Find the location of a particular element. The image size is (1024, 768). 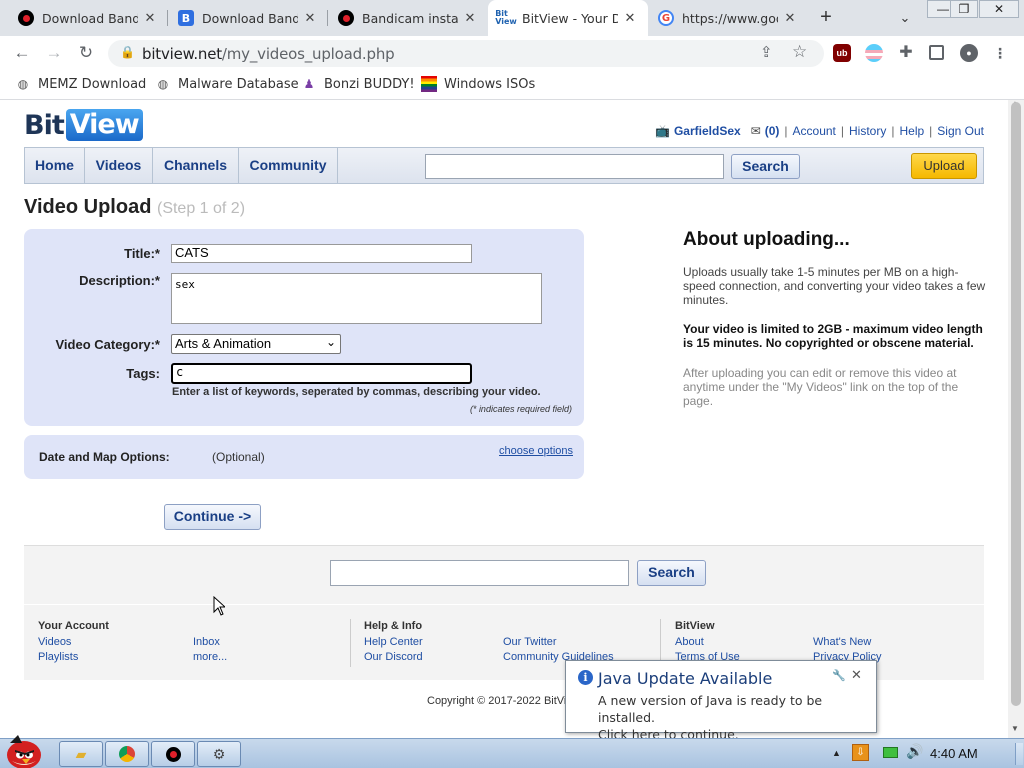

bitview-heading: BitView is located at coordinates (695, 626).